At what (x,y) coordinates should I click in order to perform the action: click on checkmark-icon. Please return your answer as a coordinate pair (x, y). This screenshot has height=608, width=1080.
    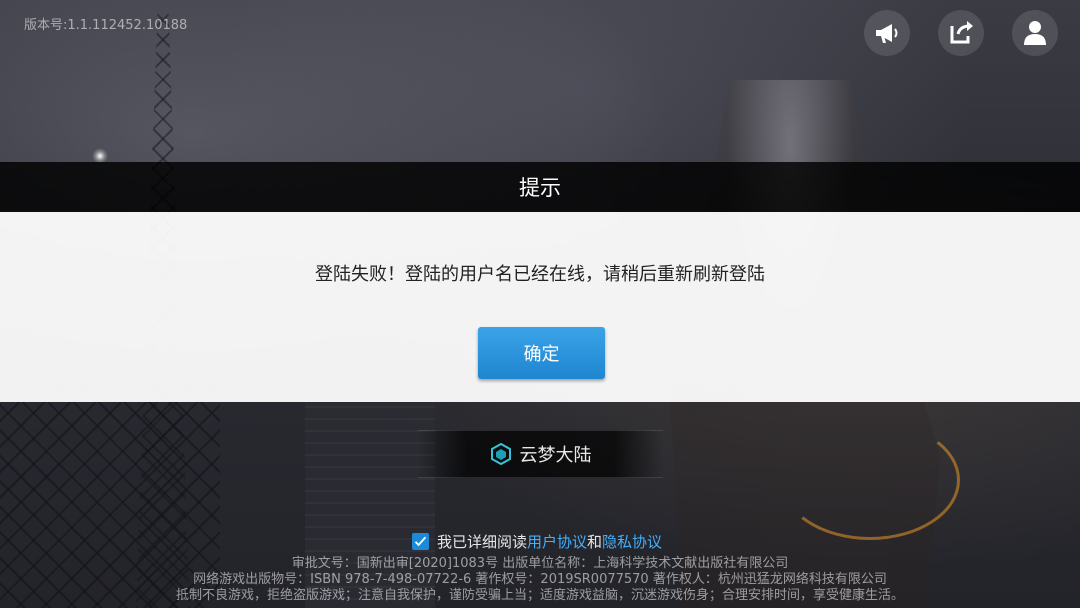
    Looking at the image, I should click on (420, 541).